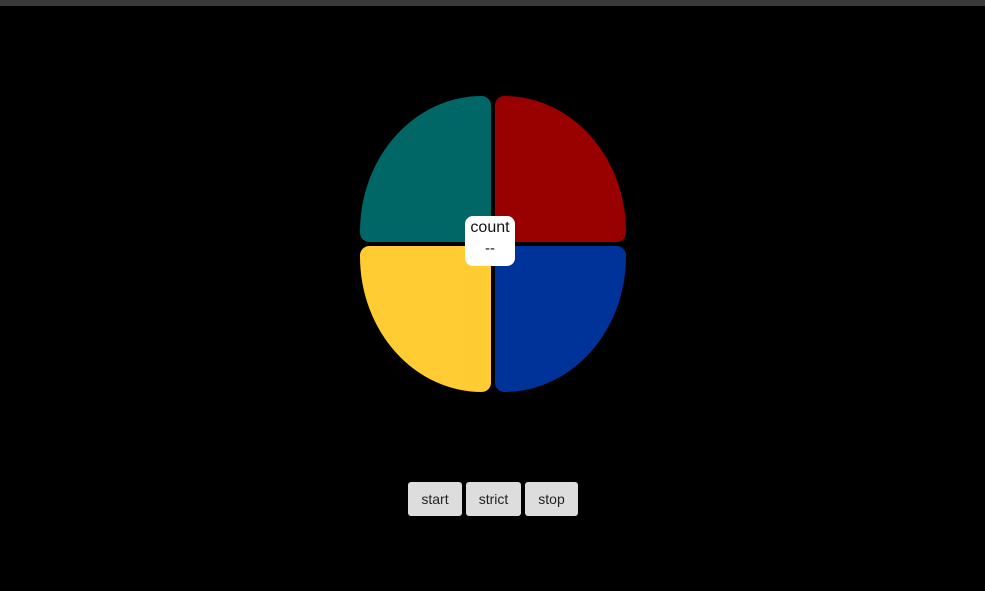  I want to click on simon-board: count --, so click(493, 244).